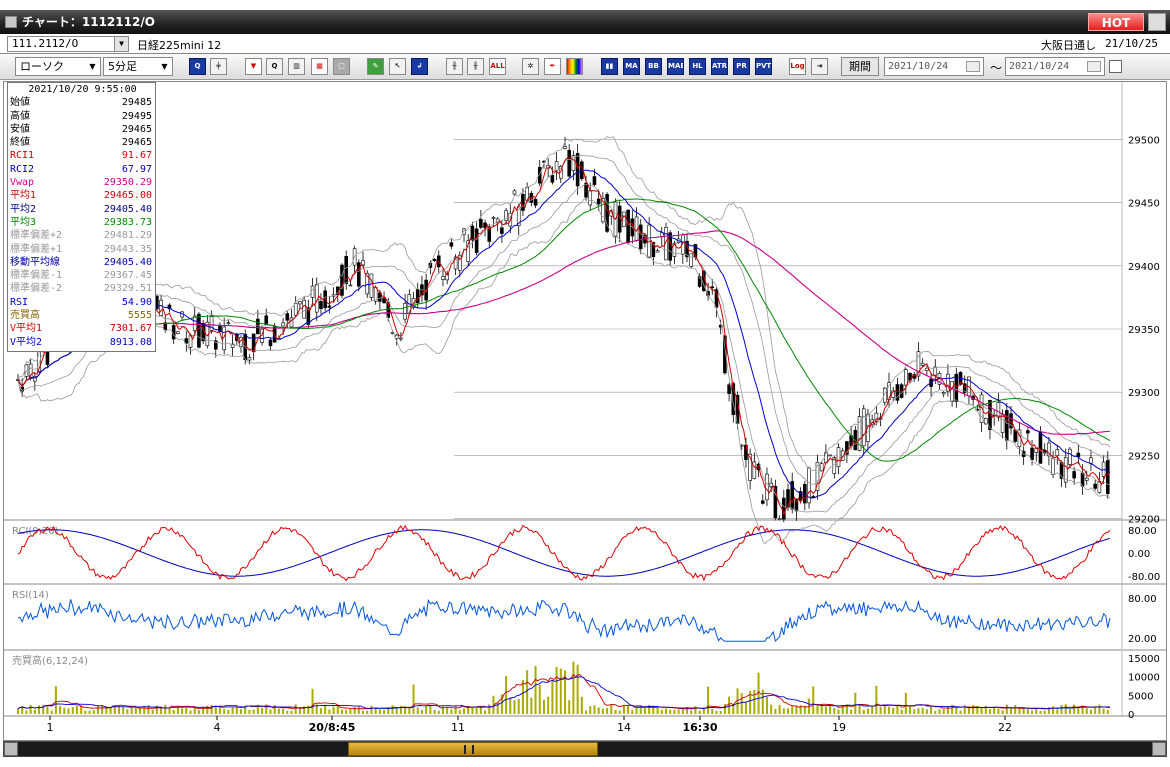 The height and width of the screenshot is (767, 1170). Describe the element at coordinates (68, 44) in the screenshot. I see `symbol-code-select: 111.2112/O ▼` at that location.